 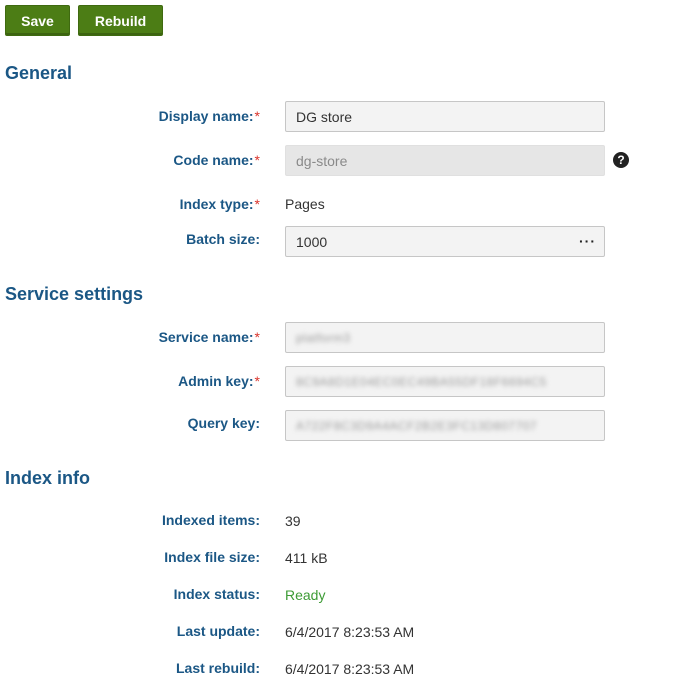 I want to click on index-status-label: Index status:, so click(x=216, y=594).